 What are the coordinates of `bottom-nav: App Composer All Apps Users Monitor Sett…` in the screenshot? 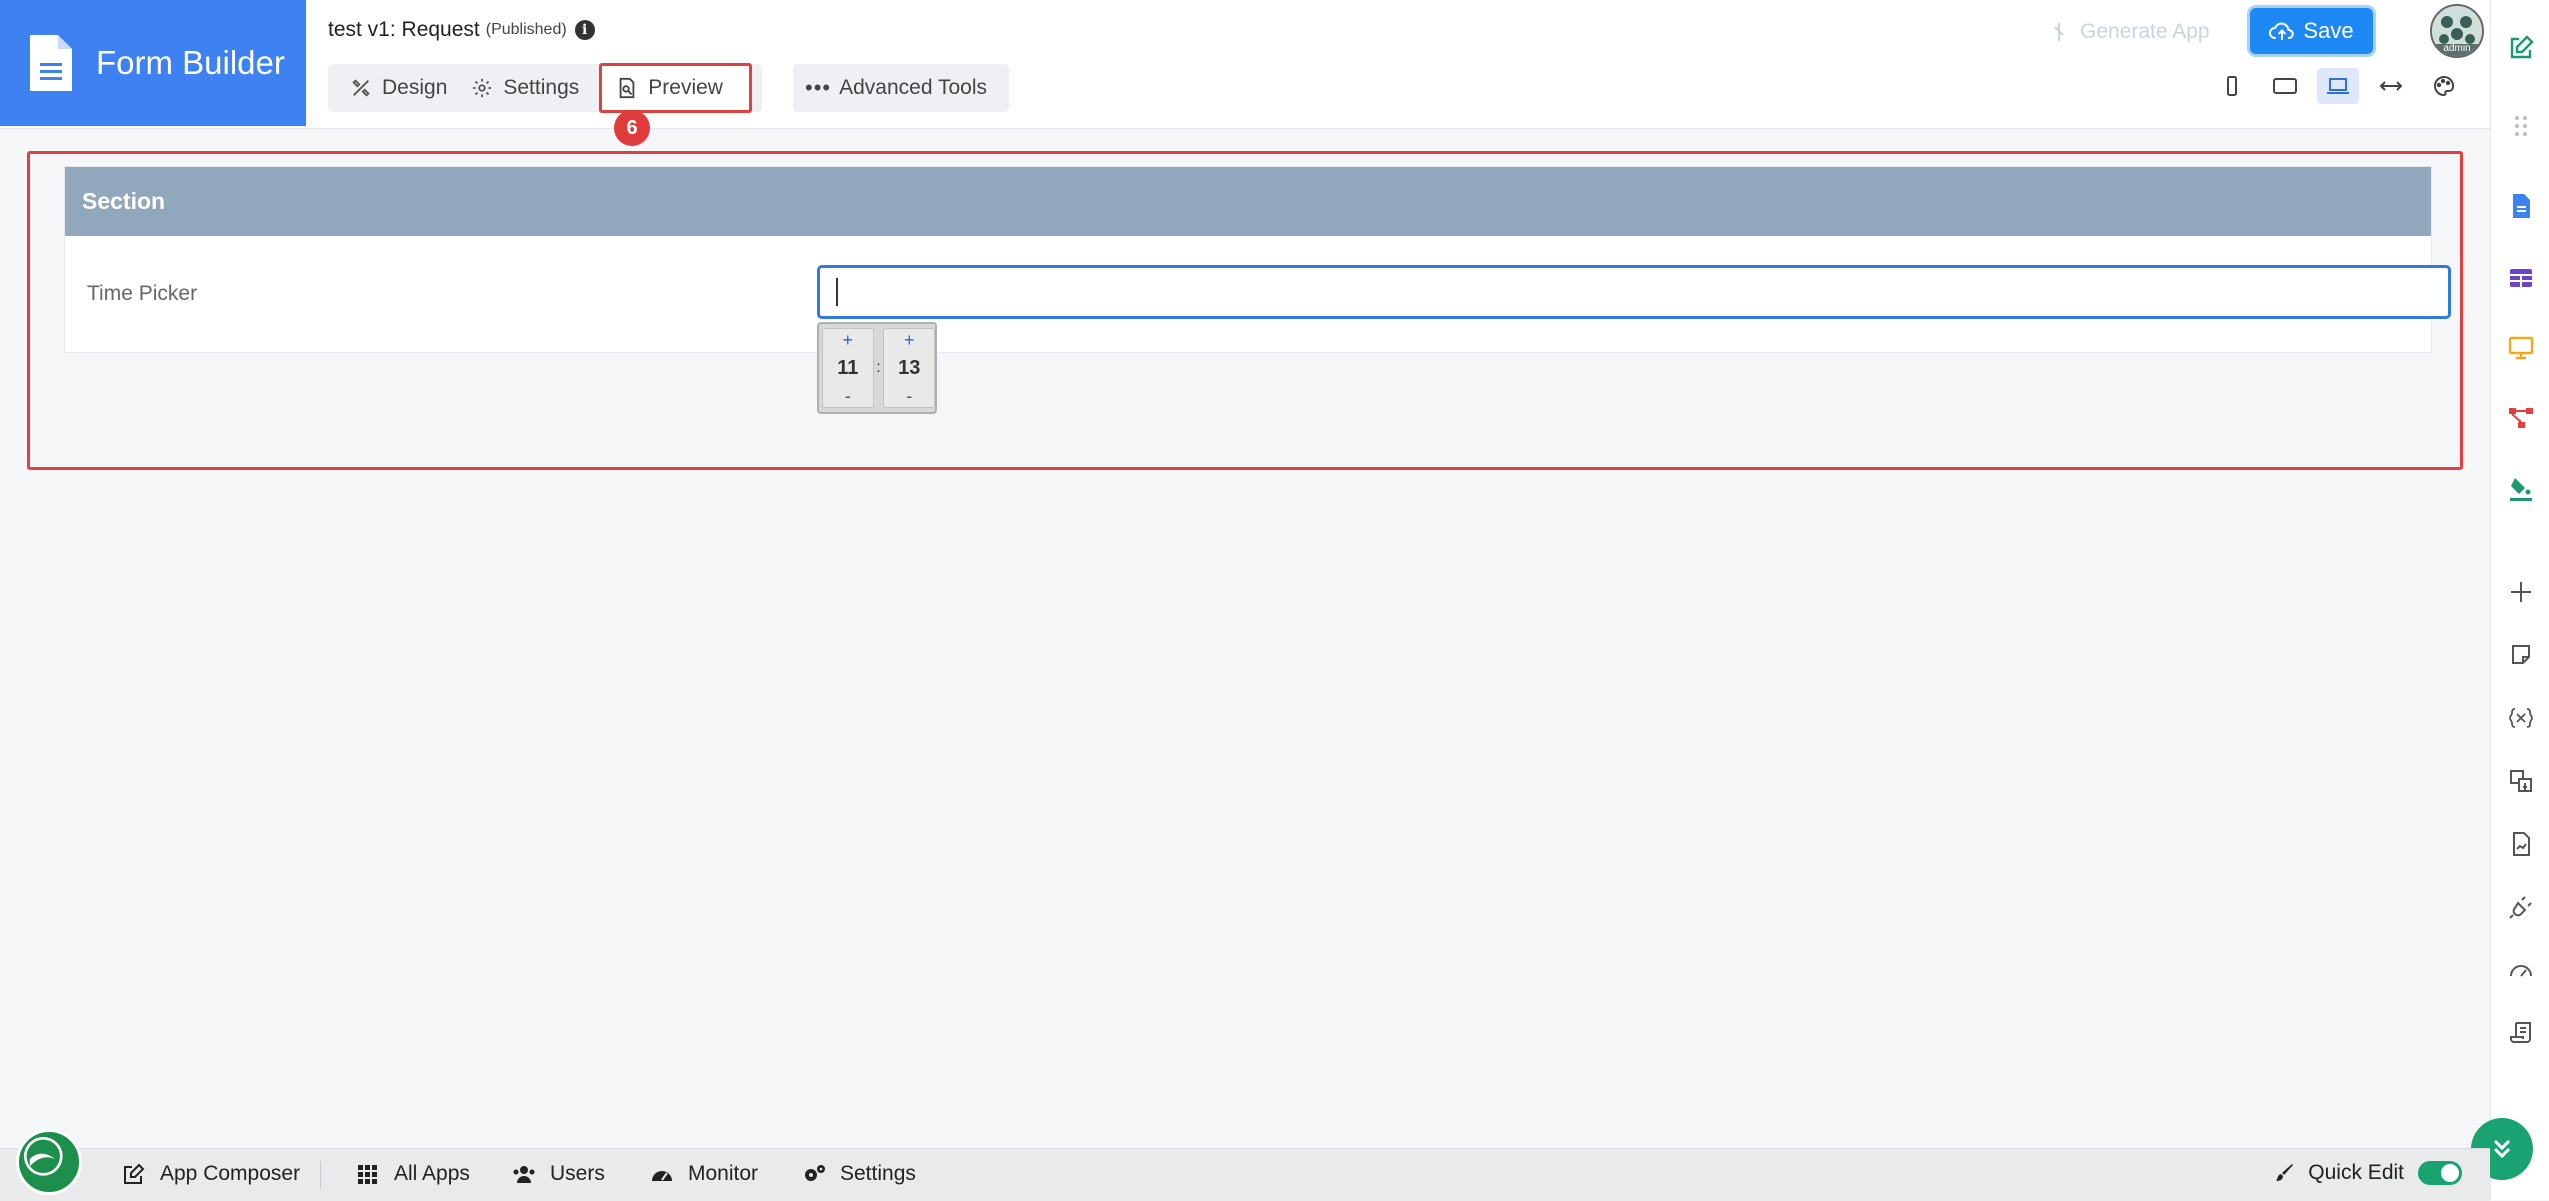 It's located at (1245, 1165).